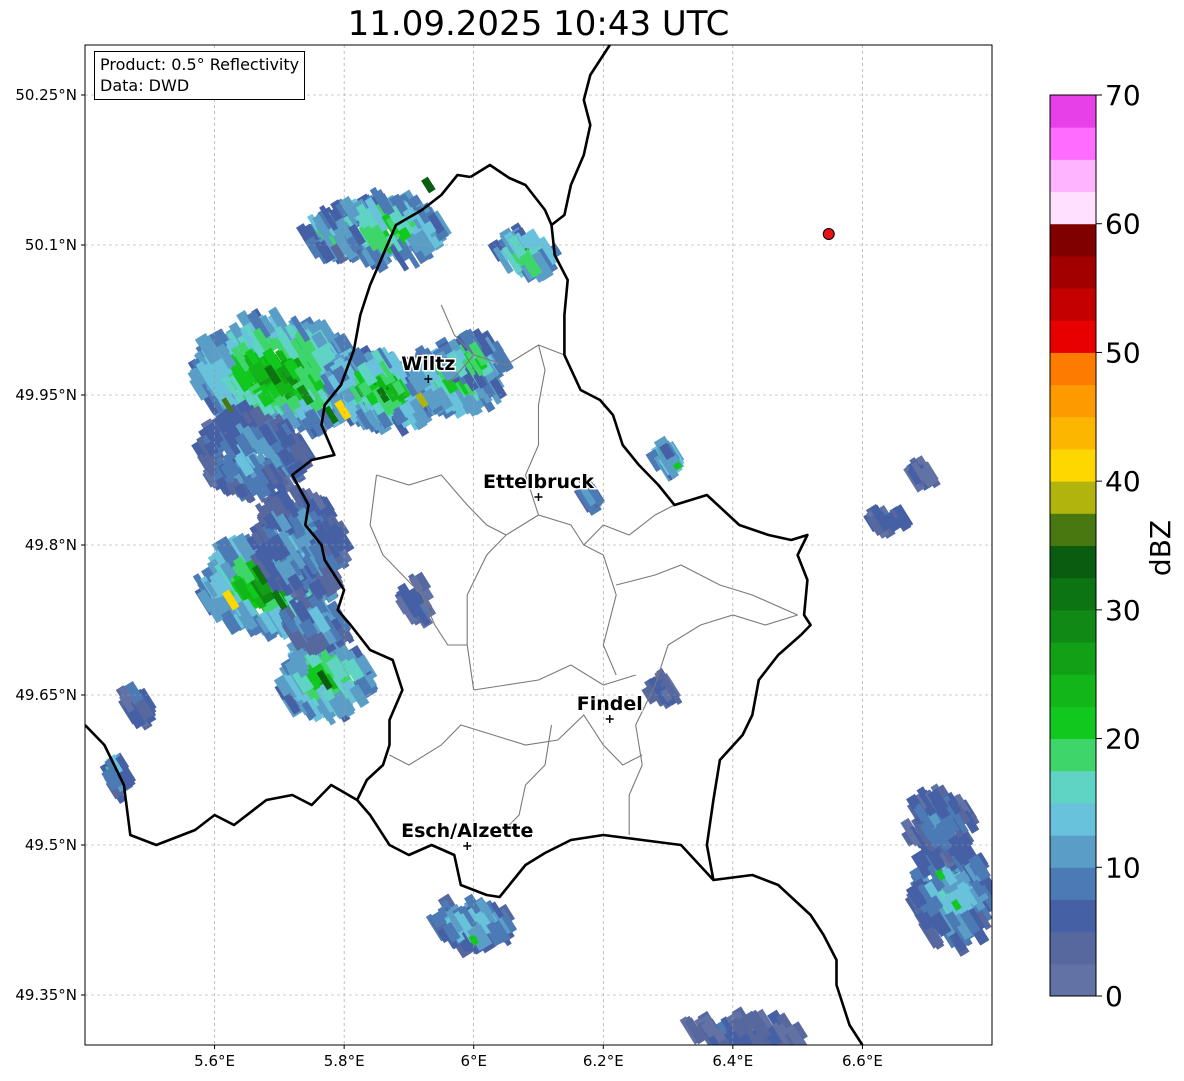 This screenshot has width=1184, height=1081. Describe the element at coordinates (214, 1061) in the screenshot. I see `lon-tick-label: 5.6°E` at that location.